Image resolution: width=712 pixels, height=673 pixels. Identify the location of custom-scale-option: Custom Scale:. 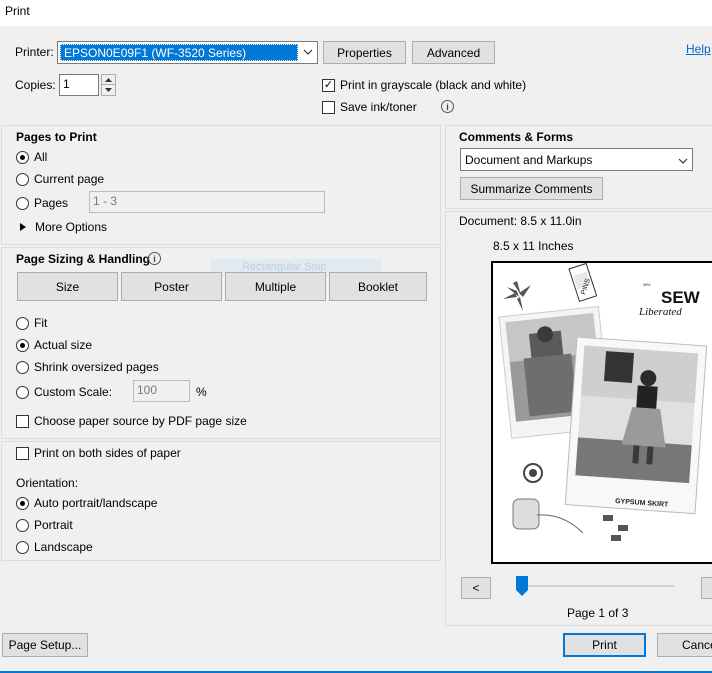
(64, 392).